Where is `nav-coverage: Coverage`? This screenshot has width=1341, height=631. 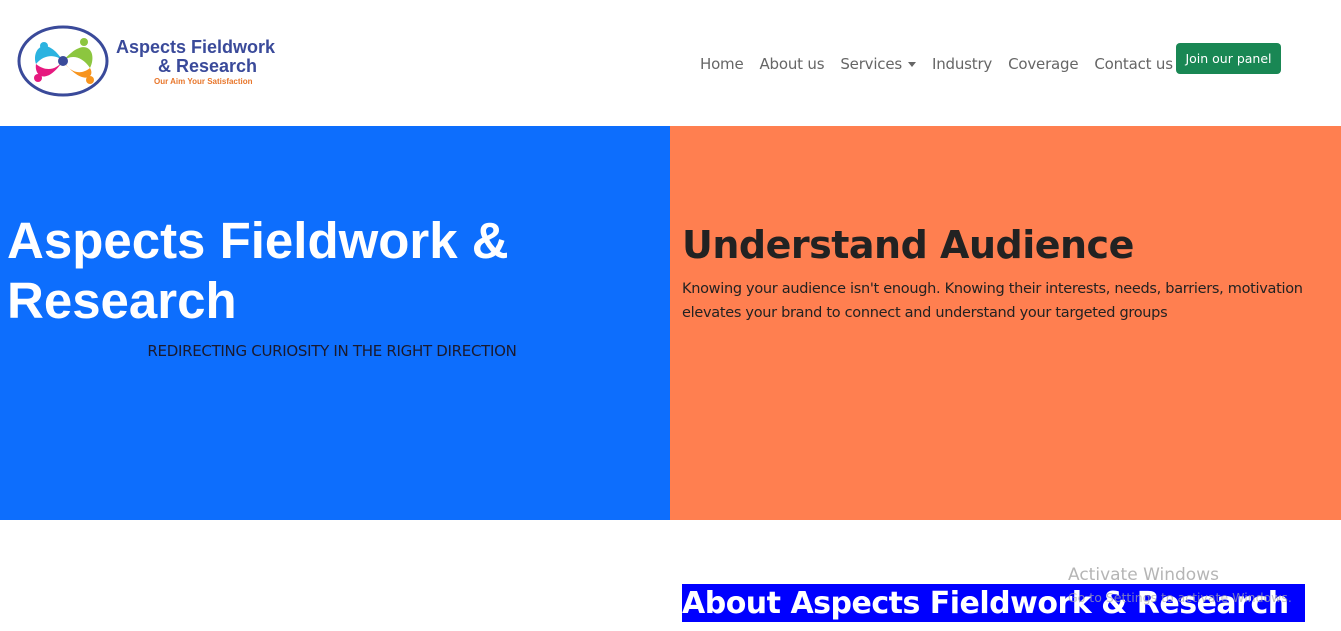 nav-coverage: Coverage is located at coordinates (1043, 64).